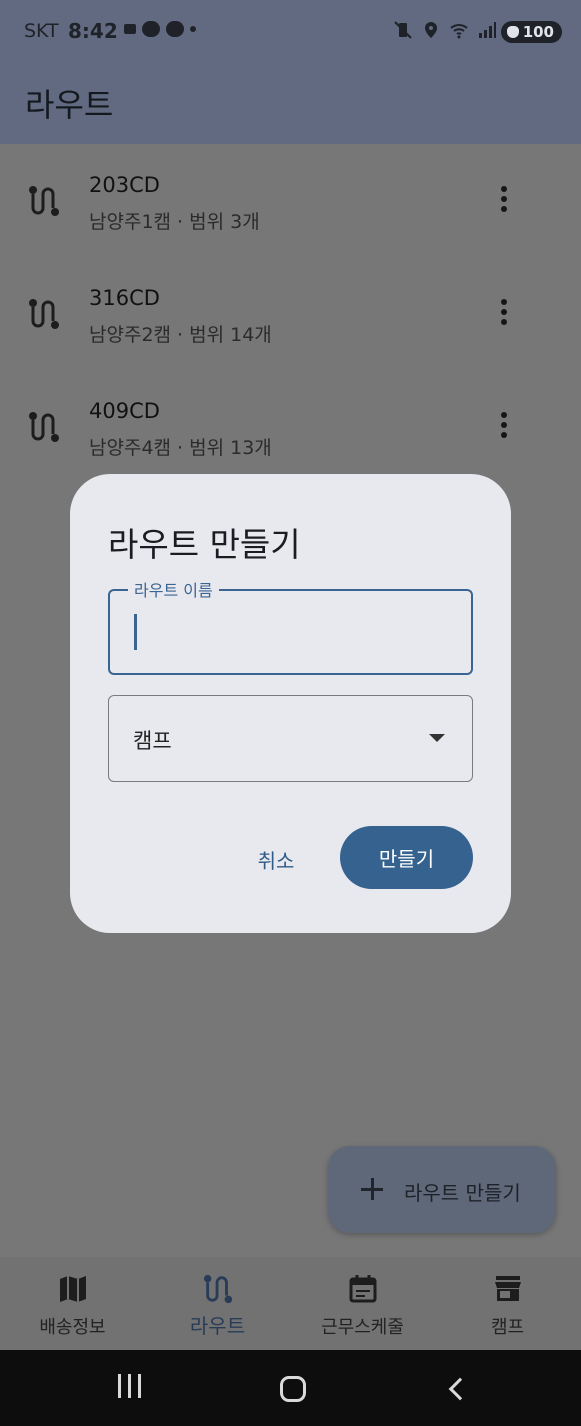 The width and height of the screenshot is (581, 1426). What do you see at coordinates (538, 32) in the screenshot?
I see `battery-level: 100` at bounding box center [538, 32].